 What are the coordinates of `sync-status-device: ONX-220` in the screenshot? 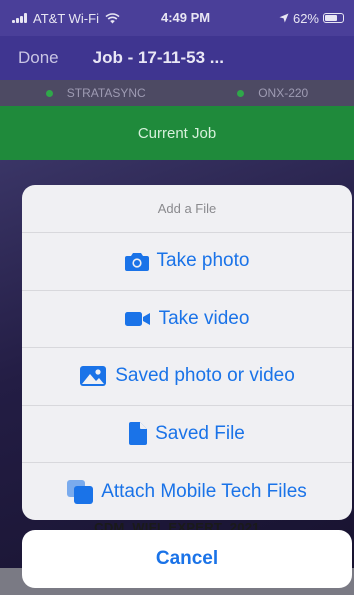 It's located at (272, 93).